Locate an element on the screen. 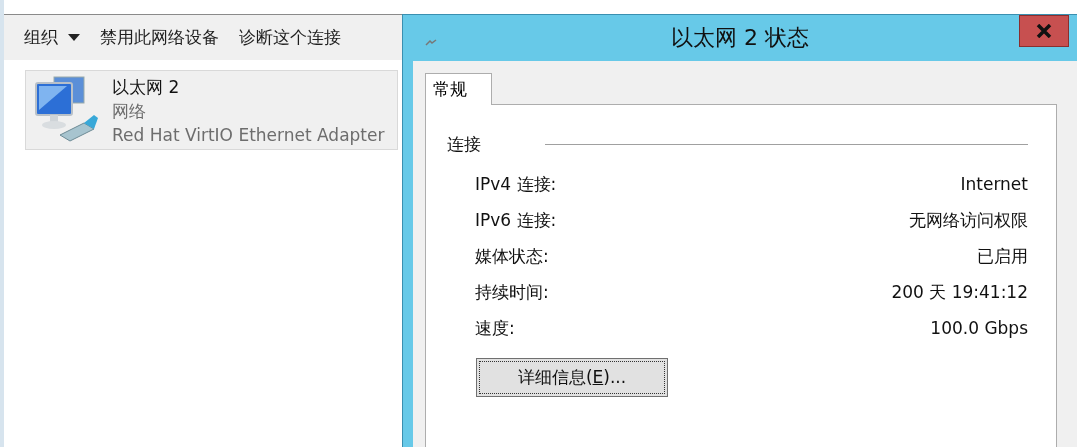  field-value: 无网络访问权限 is located at coordinates (968, 220).